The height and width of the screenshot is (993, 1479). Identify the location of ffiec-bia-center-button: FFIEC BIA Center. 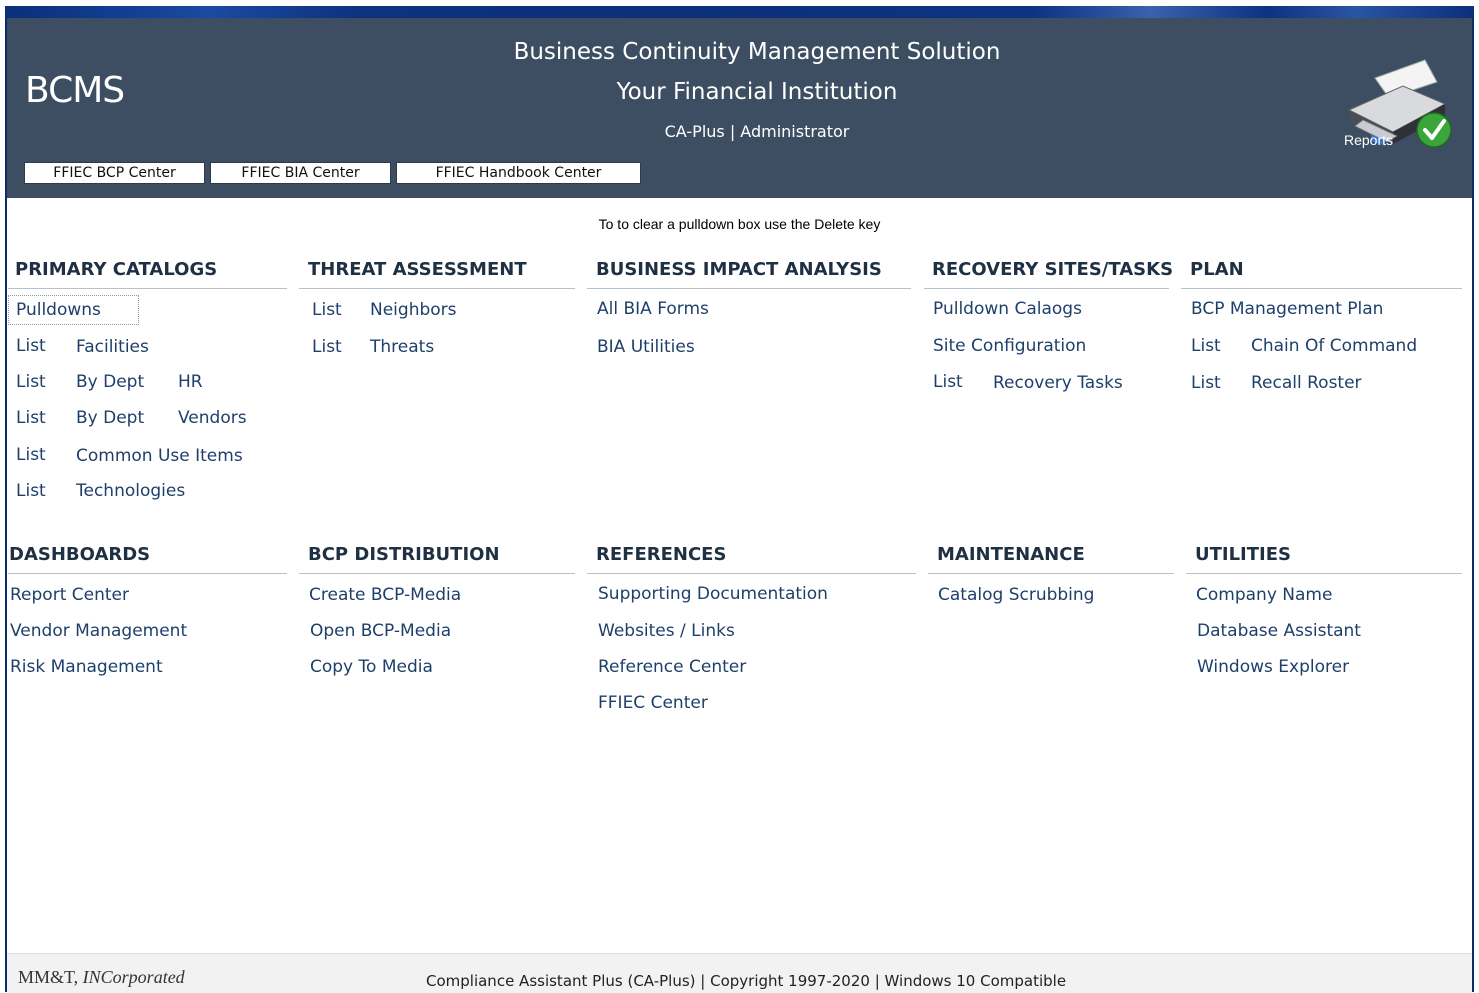
(300, 173).